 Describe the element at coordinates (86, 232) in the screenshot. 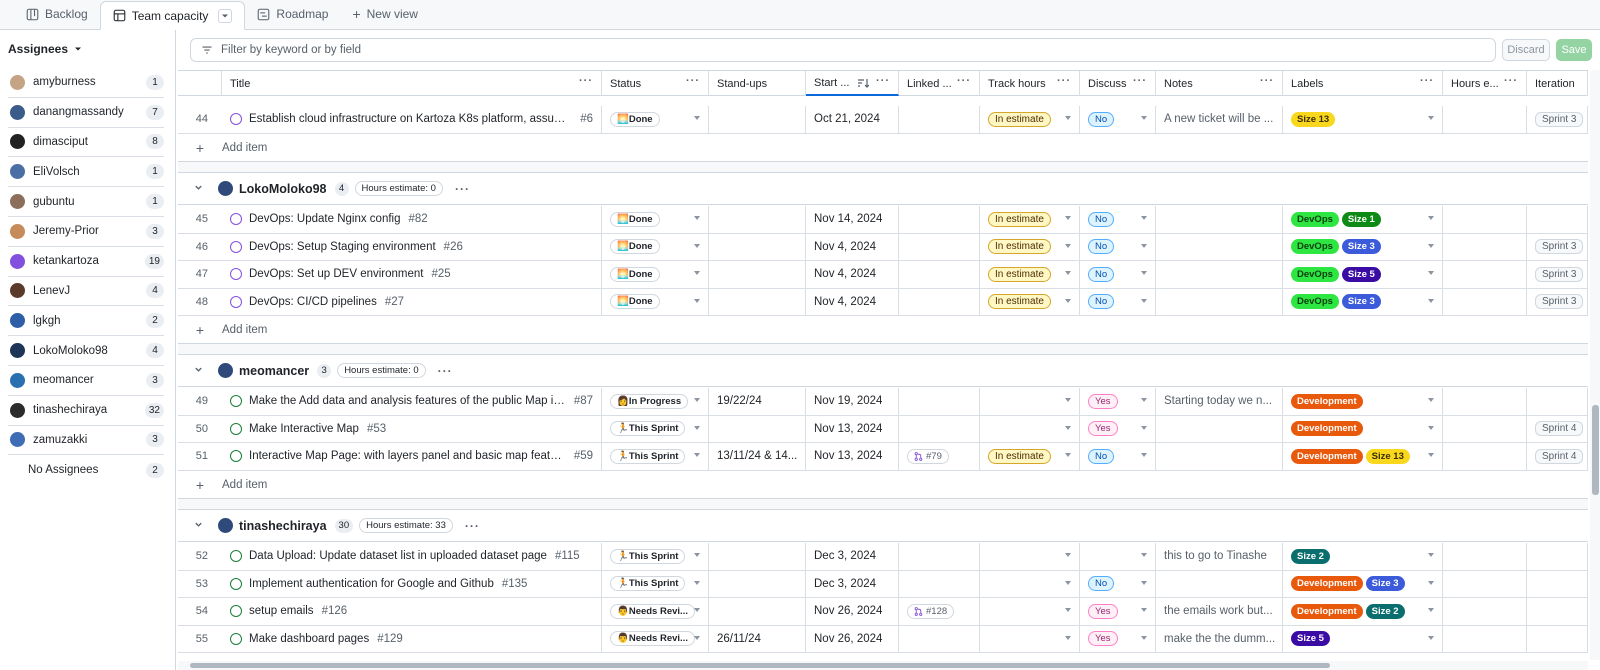

I see `assignee-item: Jeremy-Prior 3` at that location.